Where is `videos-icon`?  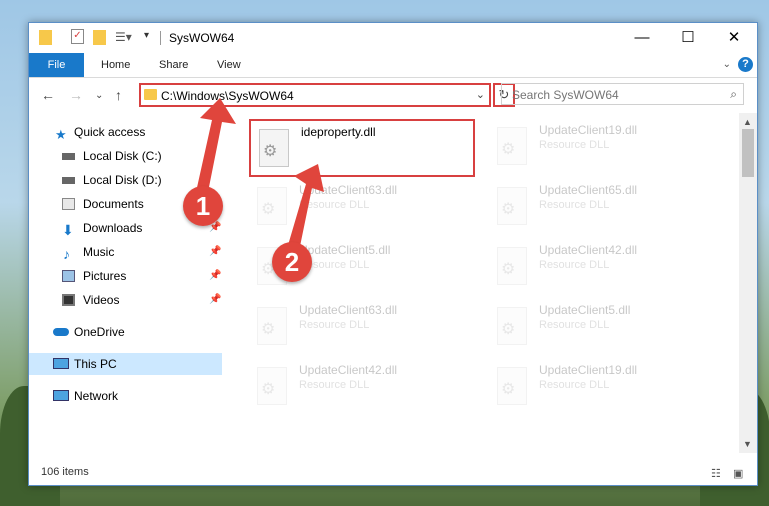 videos-icon is located at coordinates (68, 300).